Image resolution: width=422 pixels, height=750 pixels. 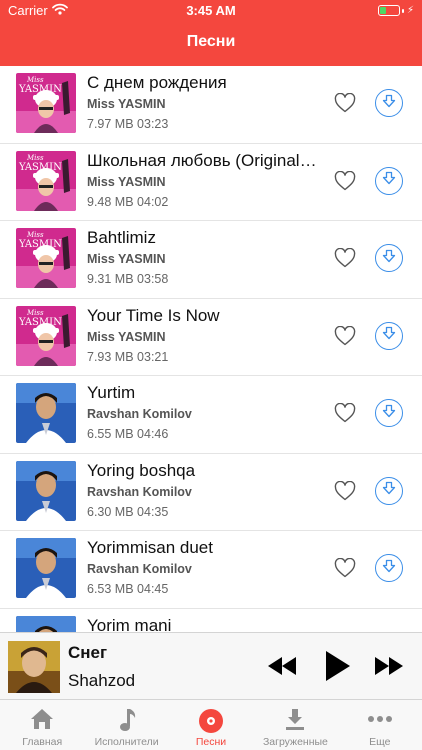 I want to click on charging-bolt-icon: ⚡, so click(x=410, y=10).